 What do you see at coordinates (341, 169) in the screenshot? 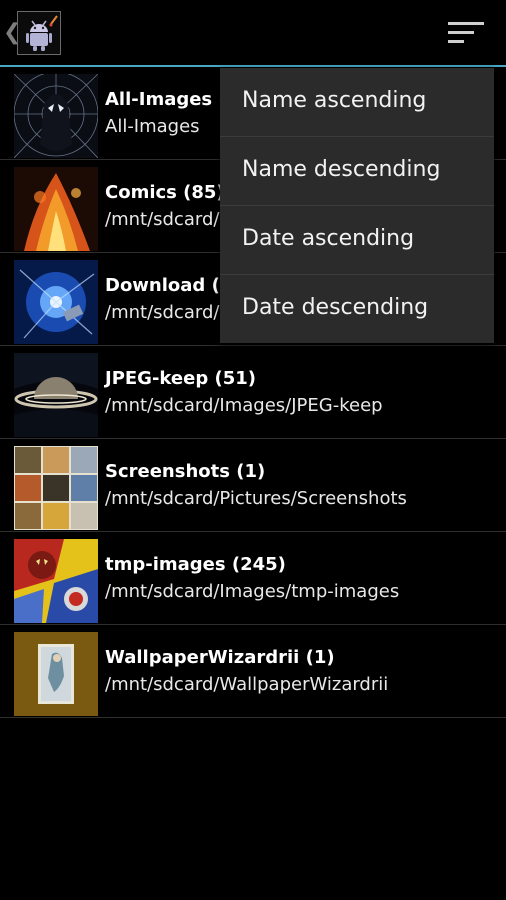
I see `menu-item-label: Name descending` at bounding box center [341, 169].